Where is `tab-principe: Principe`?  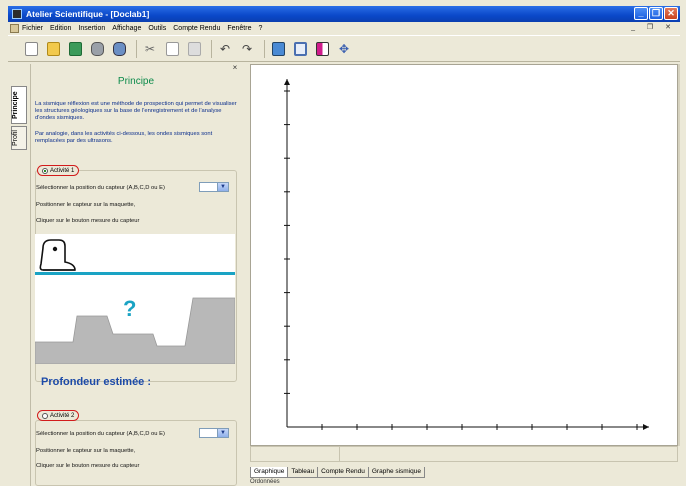 tab-principe: Principe is located at coordinates (19, 105).